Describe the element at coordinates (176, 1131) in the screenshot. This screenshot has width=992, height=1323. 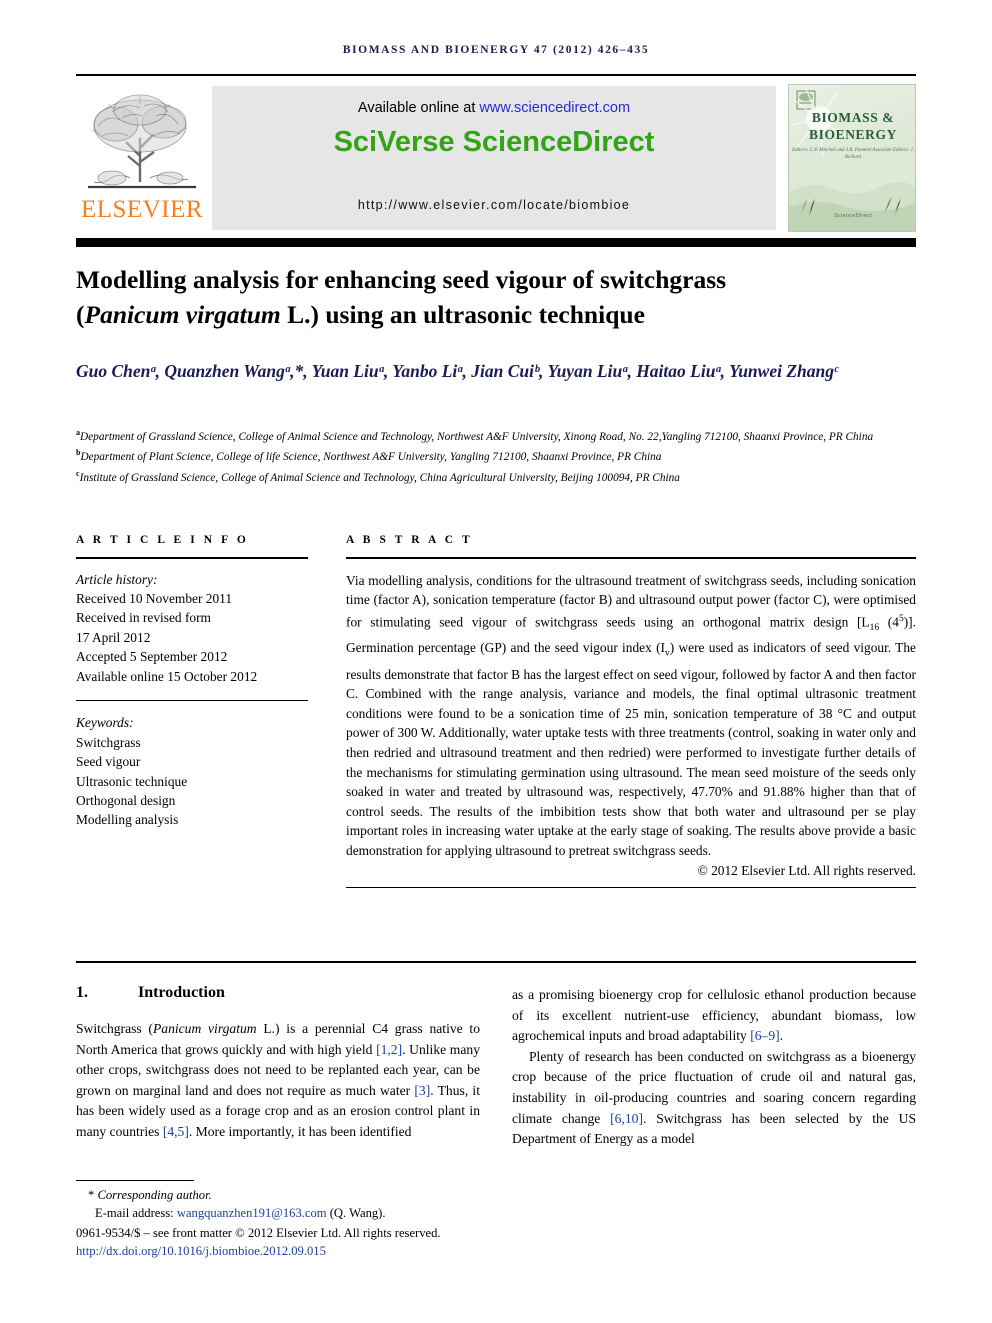
I see `citation-ref-4-5: [4,5]` at that location.